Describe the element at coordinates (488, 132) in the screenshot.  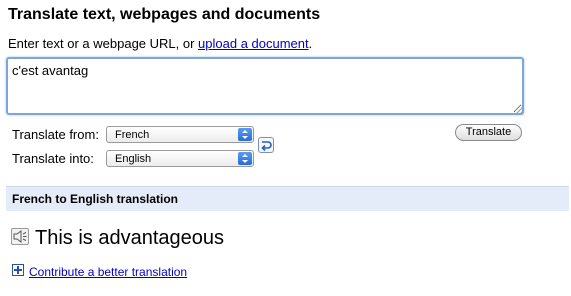
I see `translate-button: Translate` at that location.